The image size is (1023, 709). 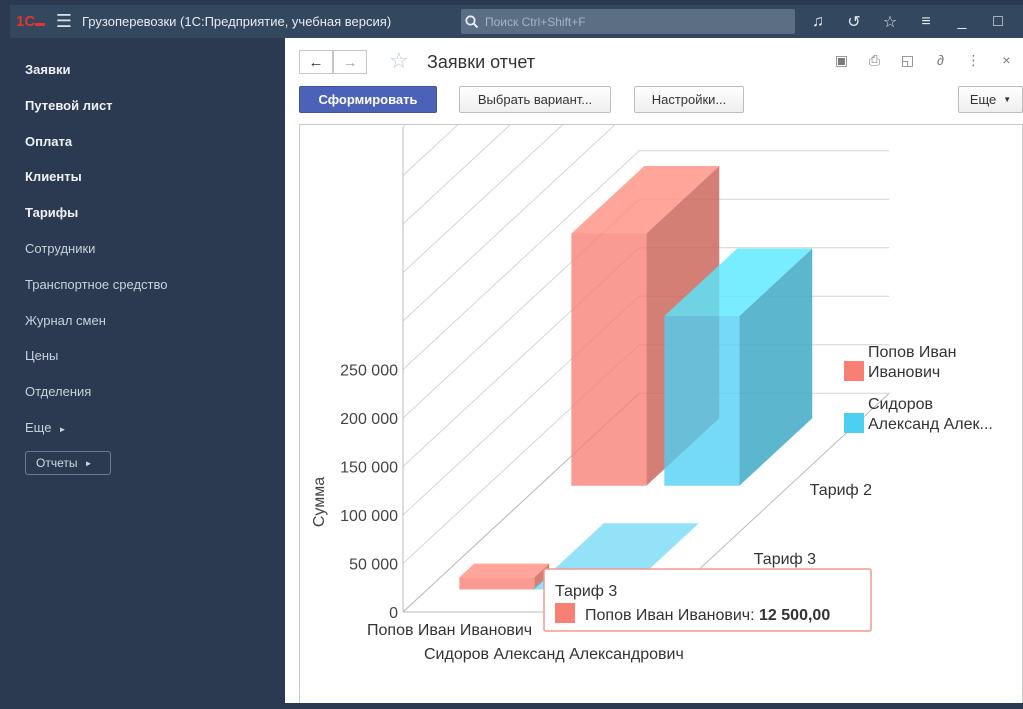 What do you see at coordinates (672, 615) in the screenshot?
I see `tooltip-series-label: Попов Иван Иванович:` at bounding box center [672, 615].